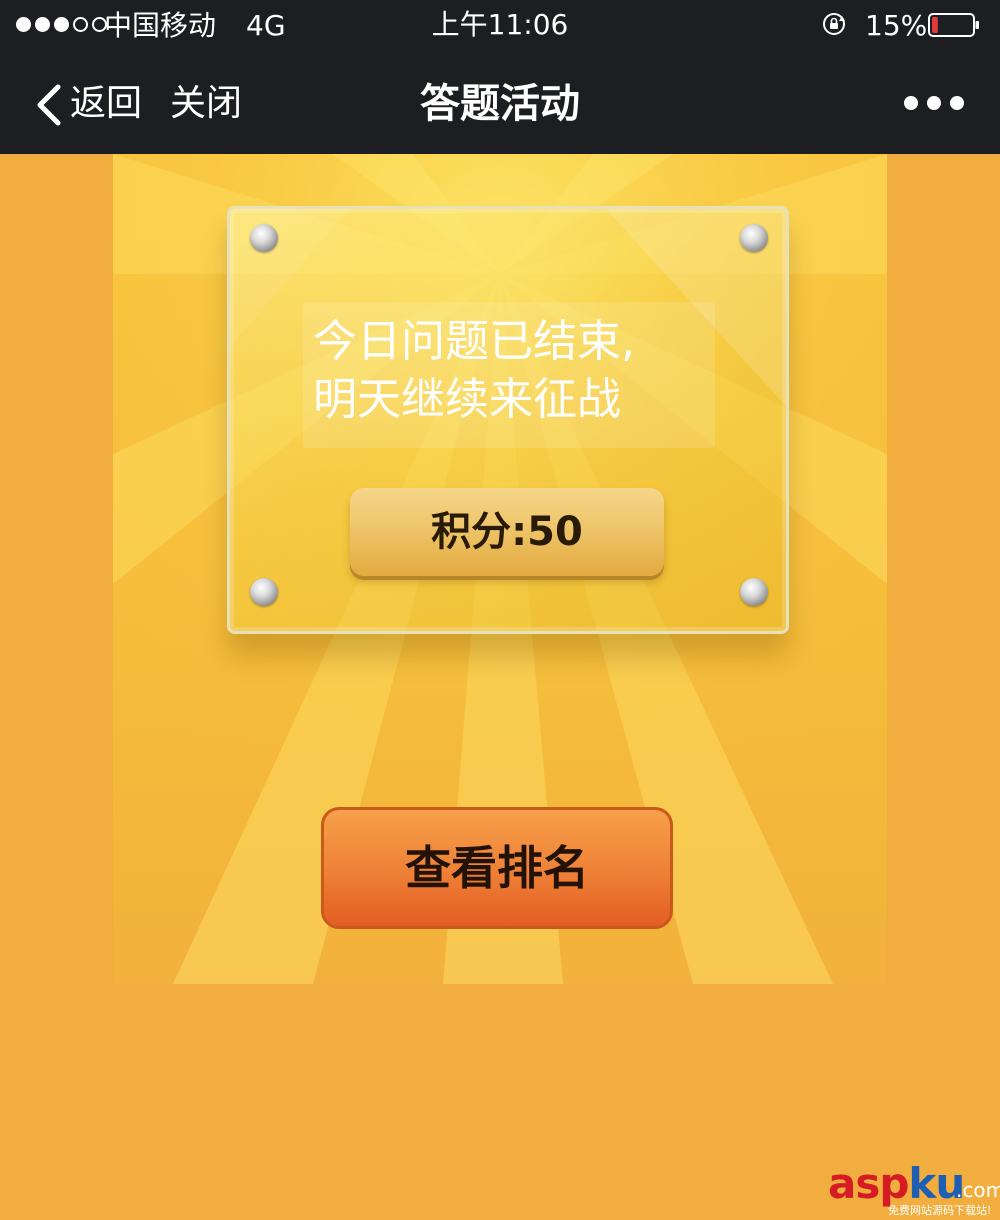  I want to click on status-time: 上午11:06, so click(500, 24).